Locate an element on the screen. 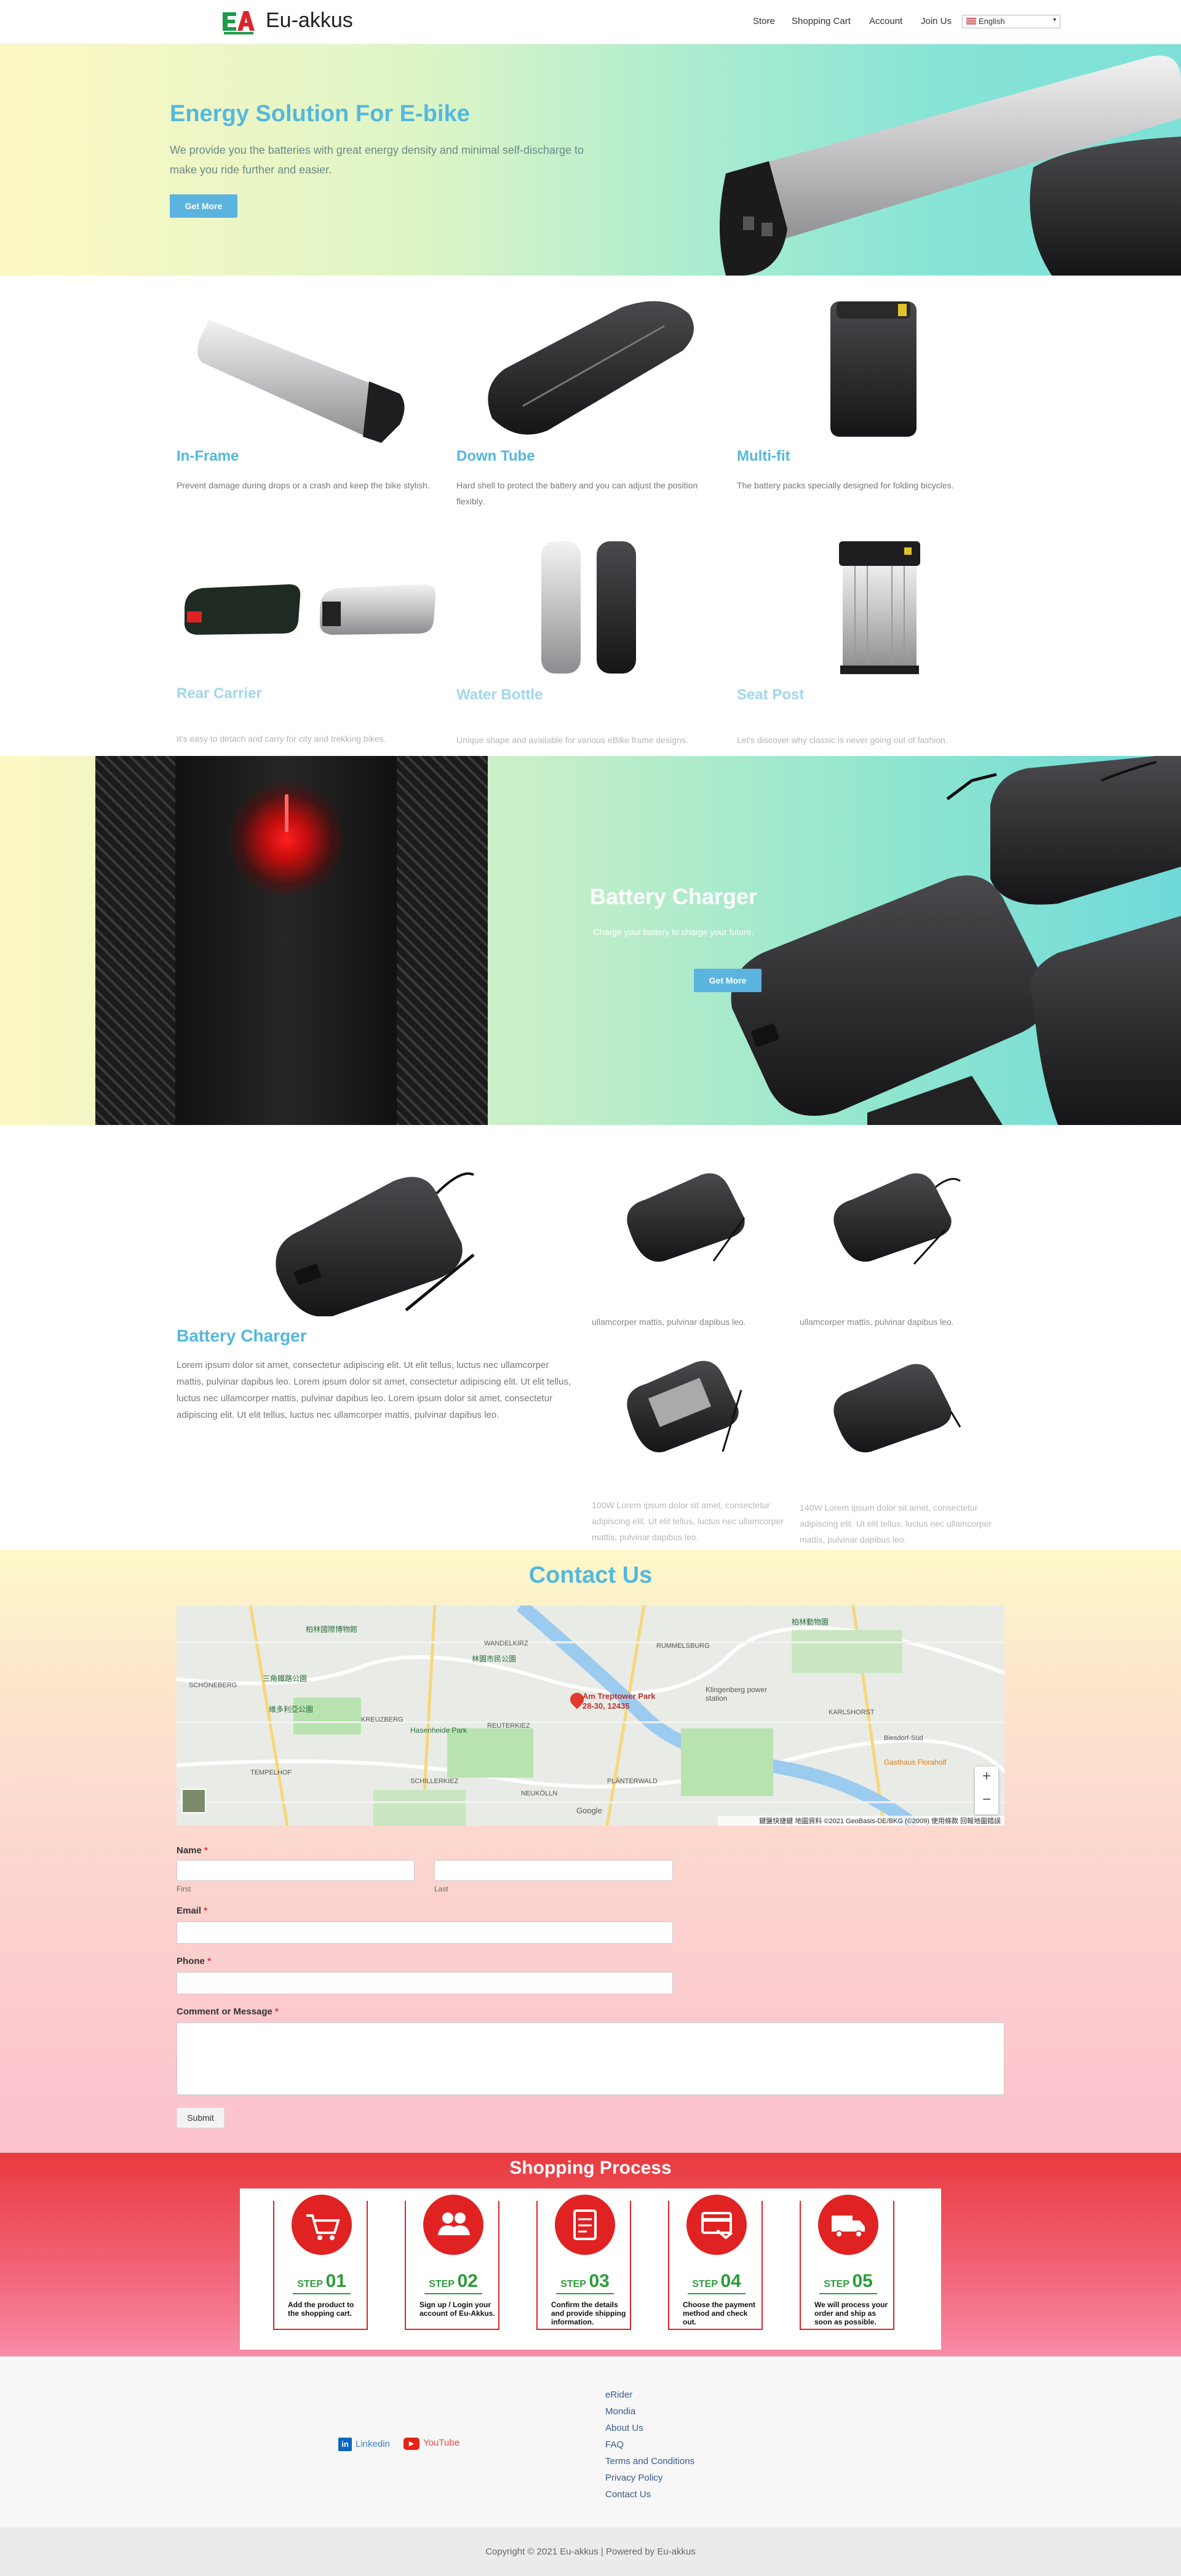 This screenshot has height=2576, width=1181. category-title-multi-fit: Multi-fit is located at coordinates (763, 456).